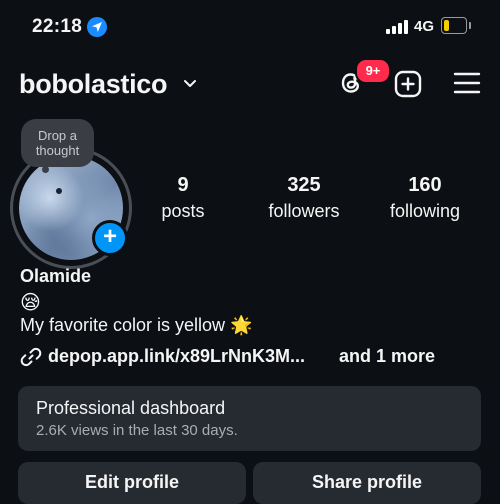 This screenshot has width=500, height=504. What do you see at coordinates (56, 276) in the screenshot?
I see `display-name: Olamide` at bounding box center [56, 276].